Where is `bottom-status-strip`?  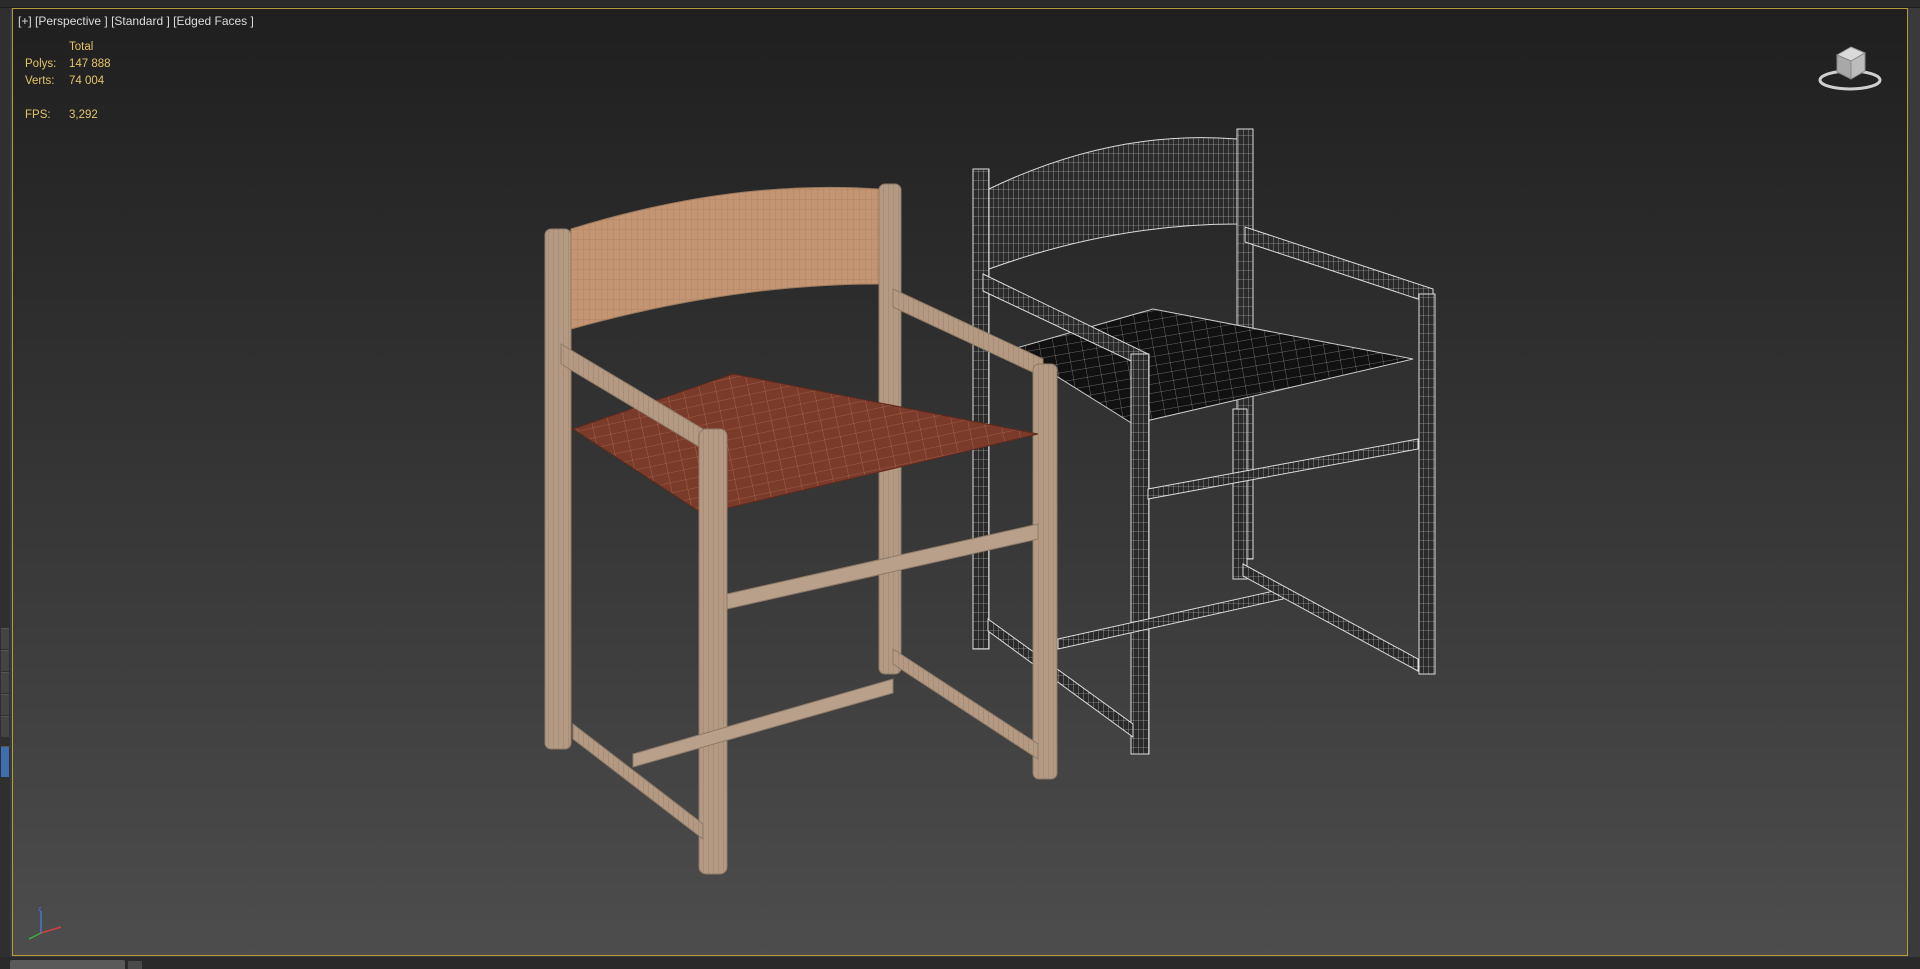
bottom-status-strip is located at coordinates (960, 963).